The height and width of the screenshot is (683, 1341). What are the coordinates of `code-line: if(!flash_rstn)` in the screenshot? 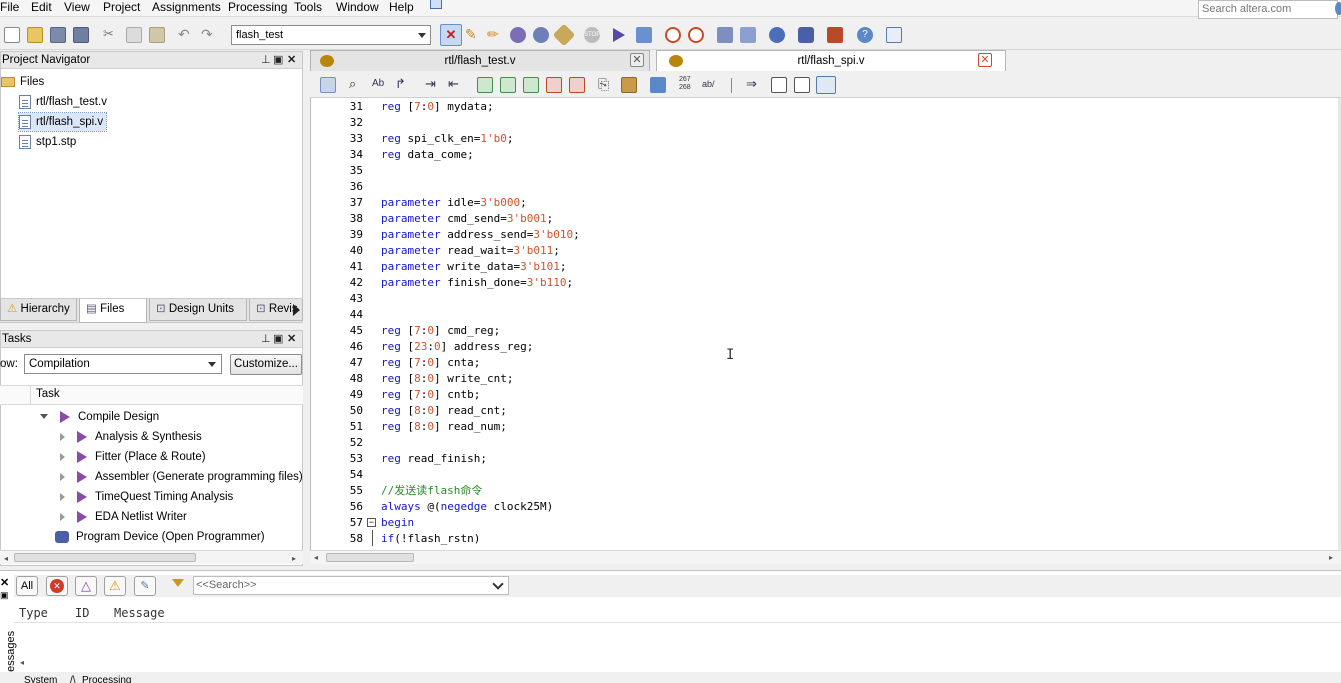 It's located at (430, 539).